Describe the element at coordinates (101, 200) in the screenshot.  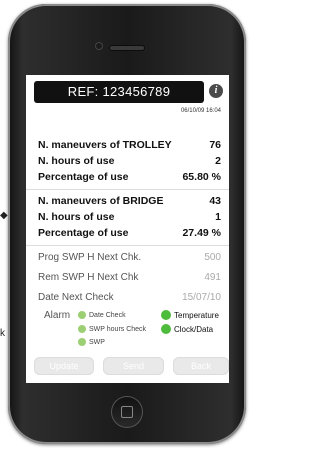
I see `bridge-maneuvers-label: N. maneuvers of BRIDGE` at that location.